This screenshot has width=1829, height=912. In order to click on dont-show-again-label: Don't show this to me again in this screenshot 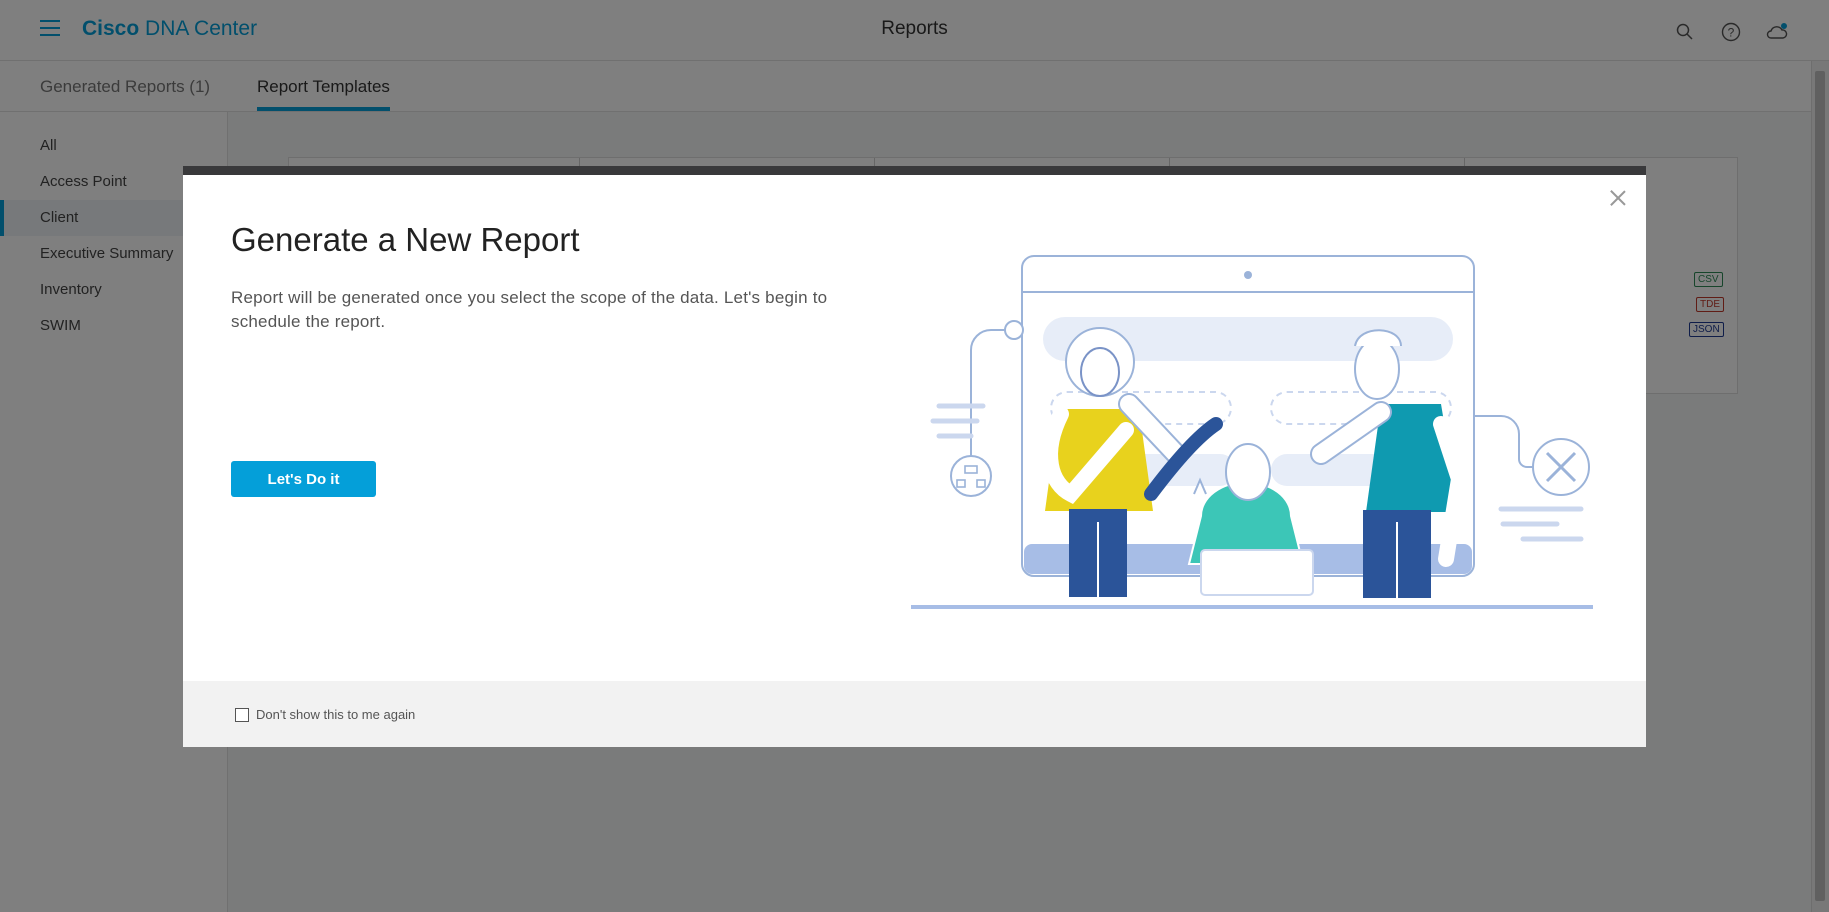, I will do `click(335, 714)`.